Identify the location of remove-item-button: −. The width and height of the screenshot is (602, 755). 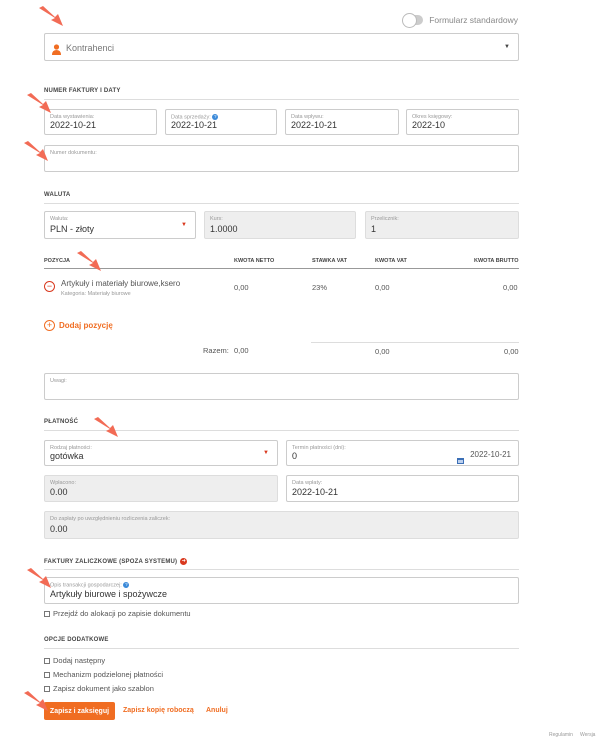
(49, 286).